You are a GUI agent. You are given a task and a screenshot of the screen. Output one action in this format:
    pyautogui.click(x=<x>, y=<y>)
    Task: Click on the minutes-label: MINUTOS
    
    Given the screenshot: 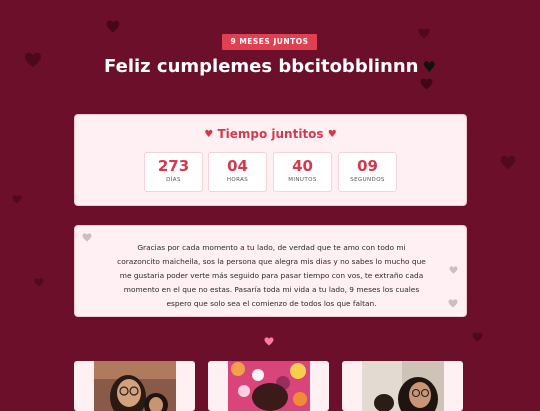 What is the action you would take?
    pyautogui.click(x=302, y=180)
    